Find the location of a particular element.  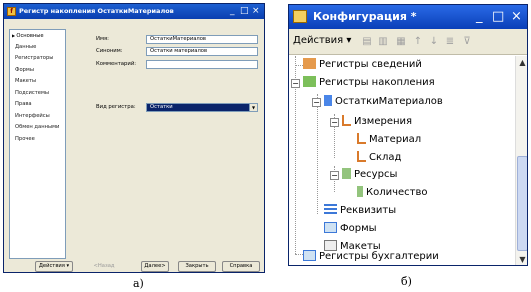

tree-node-dimensions: Измерения is located at coordinates (377, 122).